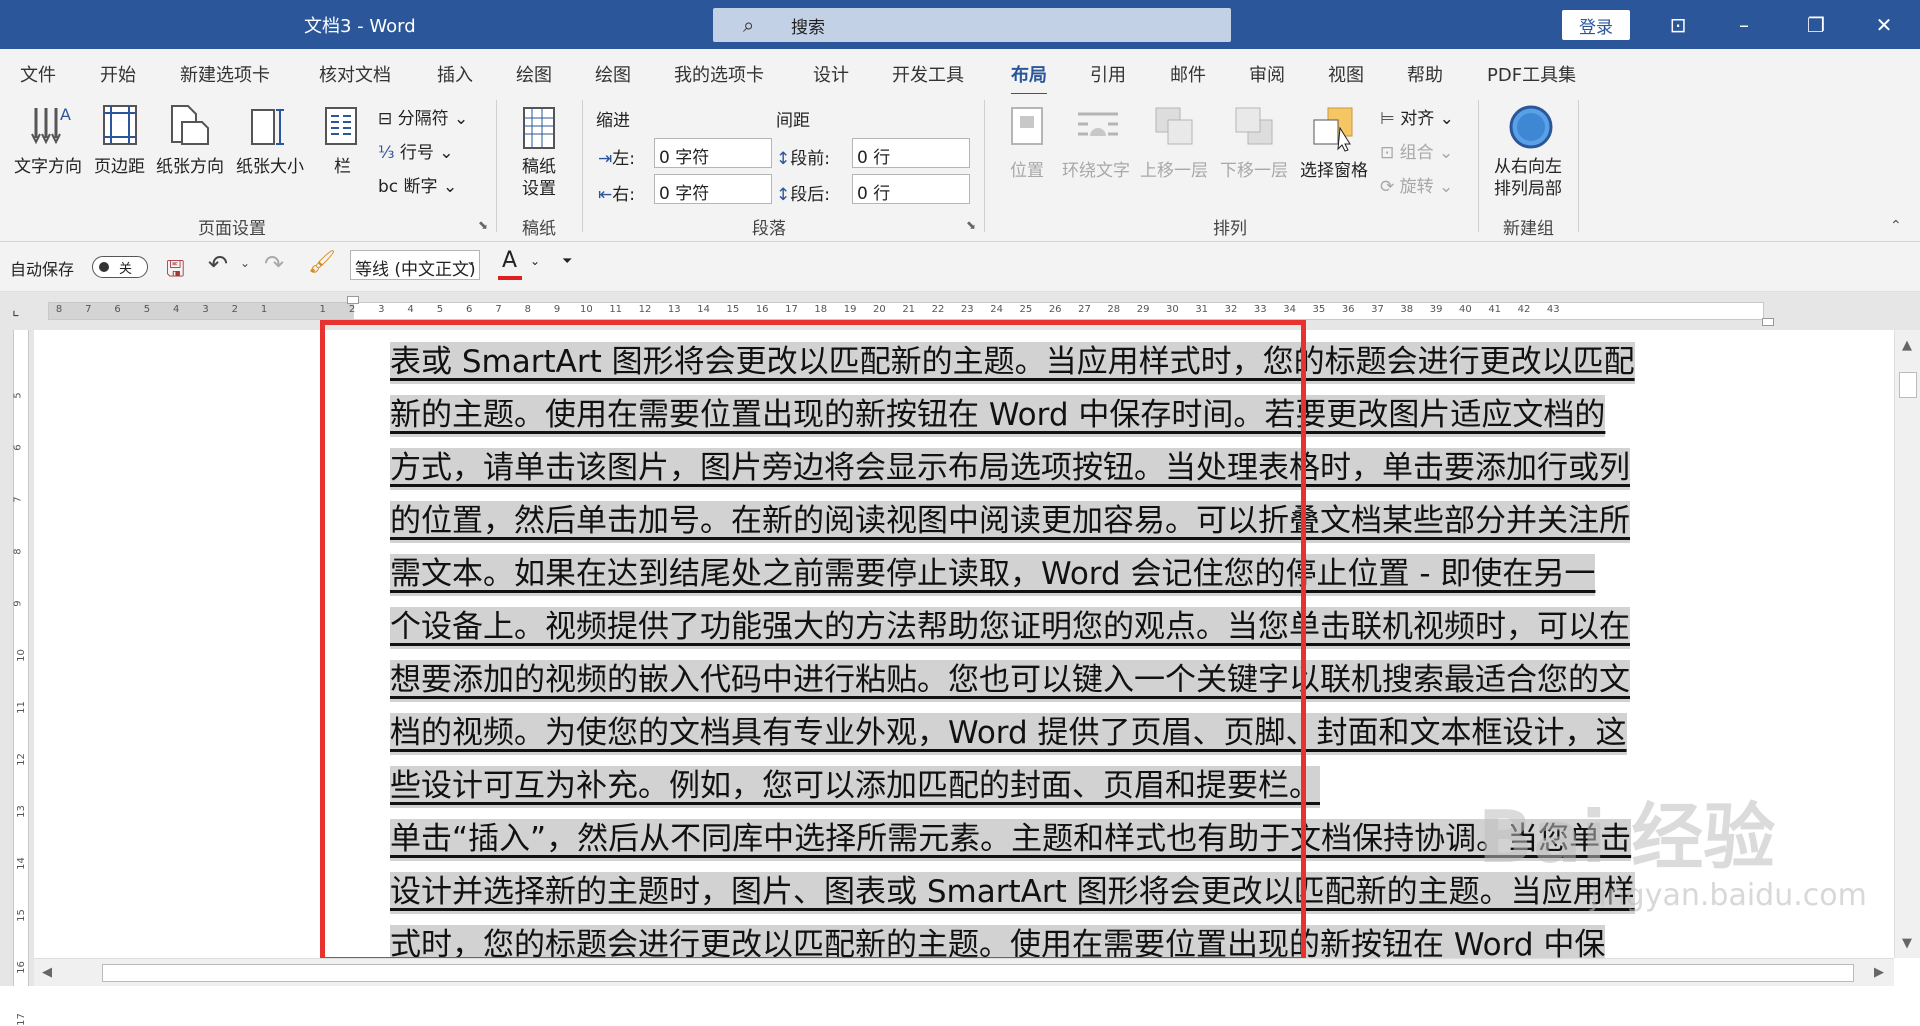 The image size is (1920, 1026). What do you see at coordinates (972, 25) in the screenshot?
I see `search-box: ⌕ 搜索` at bounding box center [972, 25].